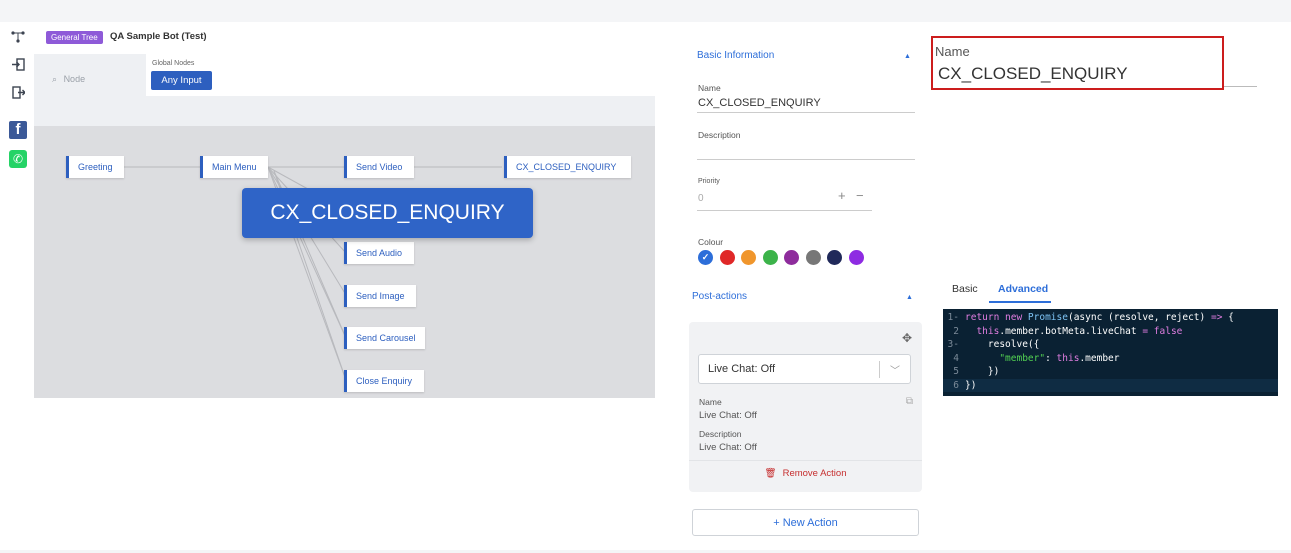 This screenshot has height=553, width=1291. I want to click on colour-label: Colour, so click(711, 242).